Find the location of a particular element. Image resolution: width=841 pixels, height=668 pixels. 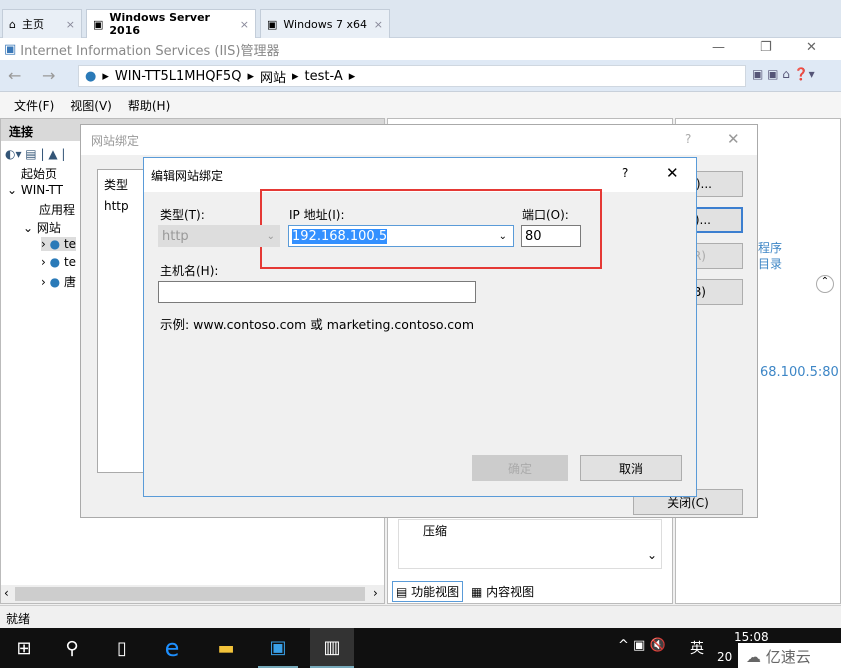

tab-windows-server-2016: ▣ Windows Server 2016 × is located at coordinates (171, 23).